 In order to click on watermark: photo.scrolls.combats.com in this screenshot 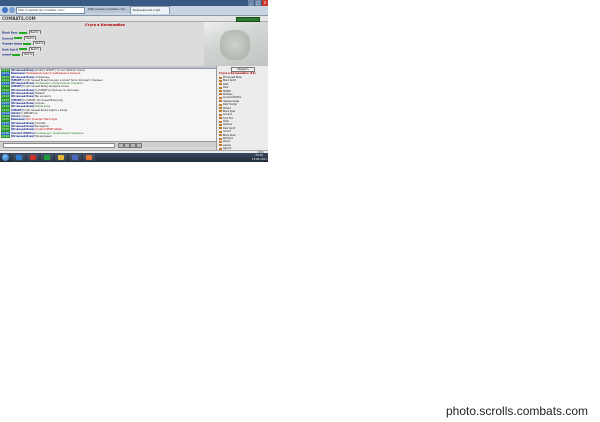, I will do `click(517, 411)`.